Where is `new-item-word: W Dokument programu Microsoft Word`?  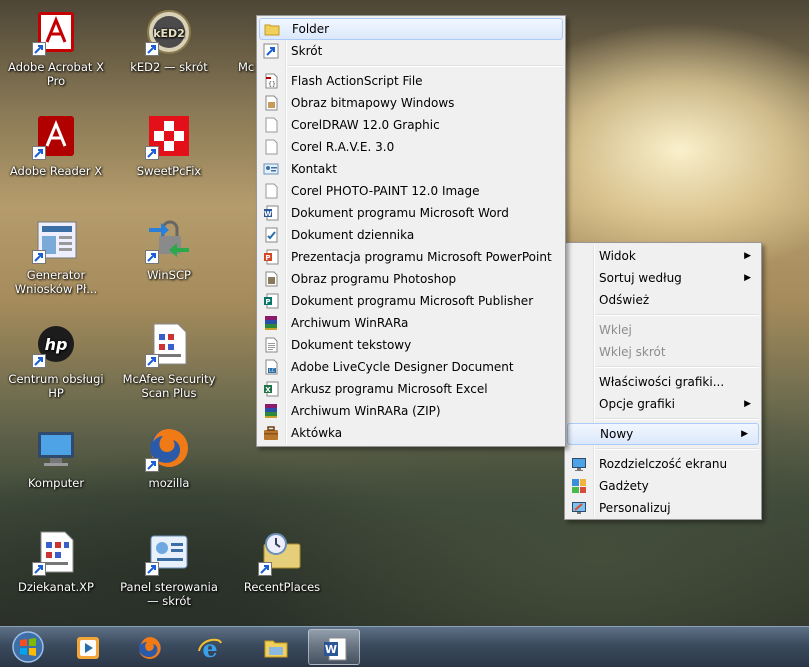
new-item-word: W Dokument programu Microsoft Word is located at coordinates (411, 213).